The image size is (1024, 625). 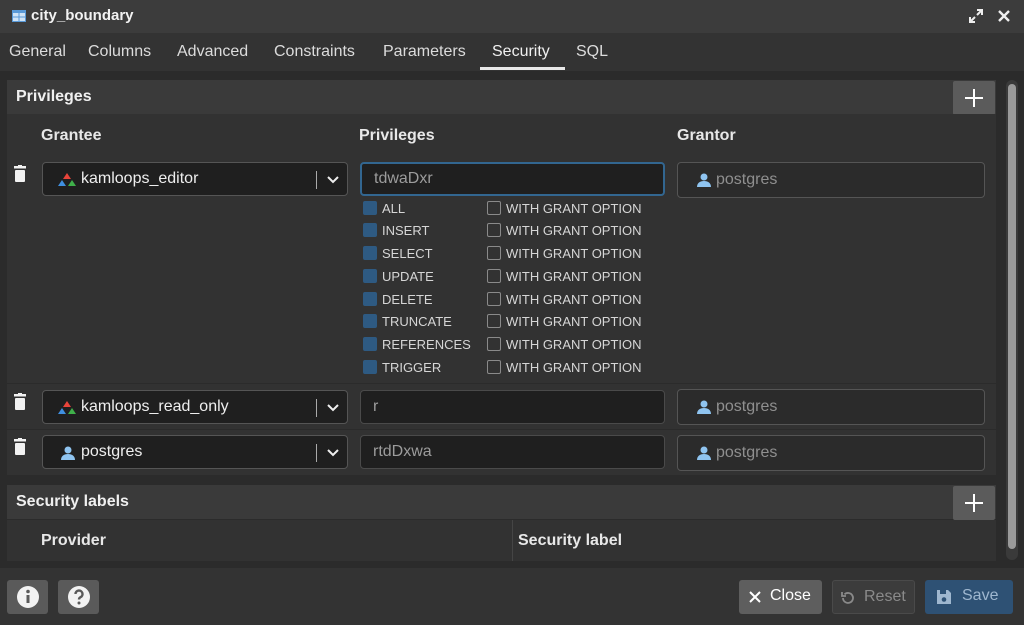 I want to click on security-labels-panel-title: Security labels, so click(x=72, y=501).